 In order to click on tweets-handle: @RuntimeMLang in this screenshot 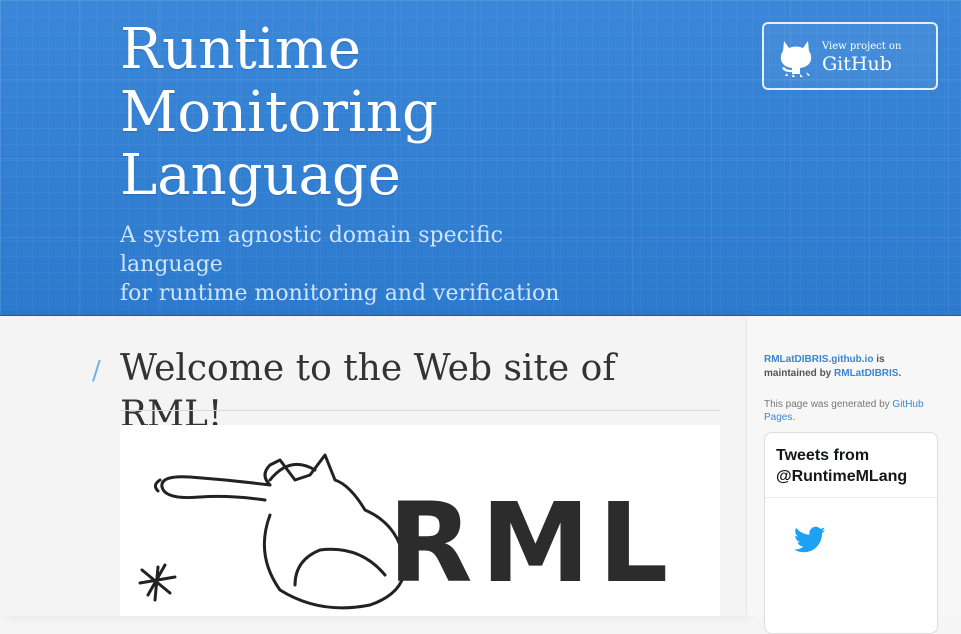, I will do `click(841, 476)`.